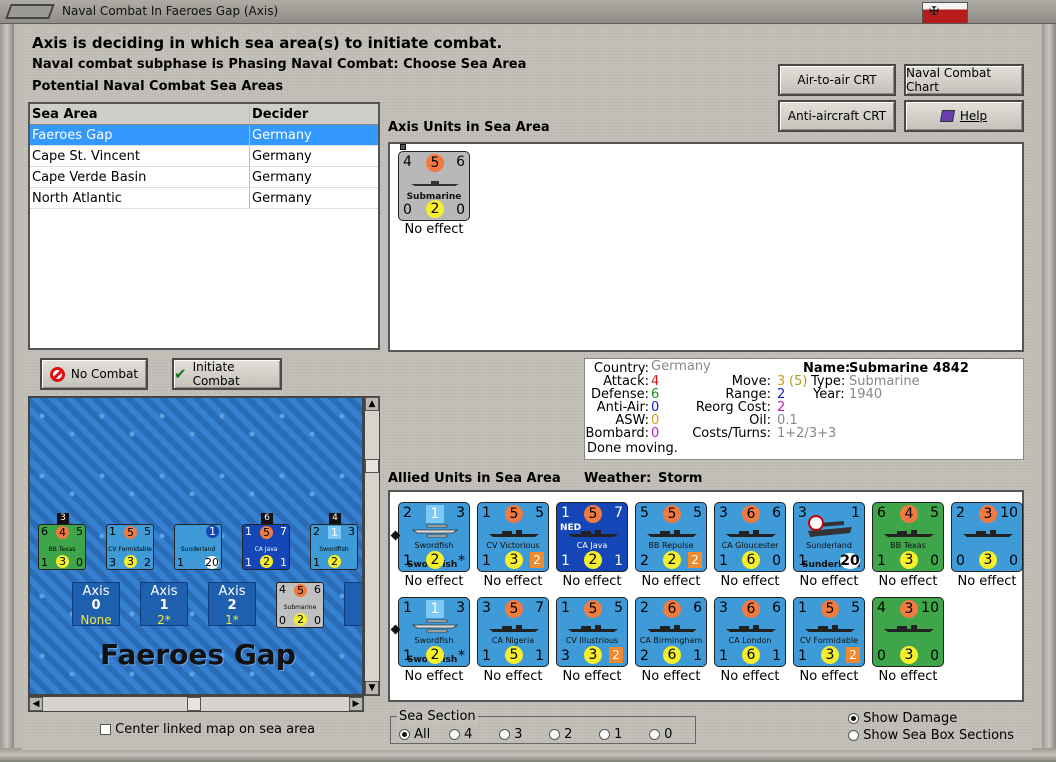  I want to click on counter-move: 6, so click(751, 560).